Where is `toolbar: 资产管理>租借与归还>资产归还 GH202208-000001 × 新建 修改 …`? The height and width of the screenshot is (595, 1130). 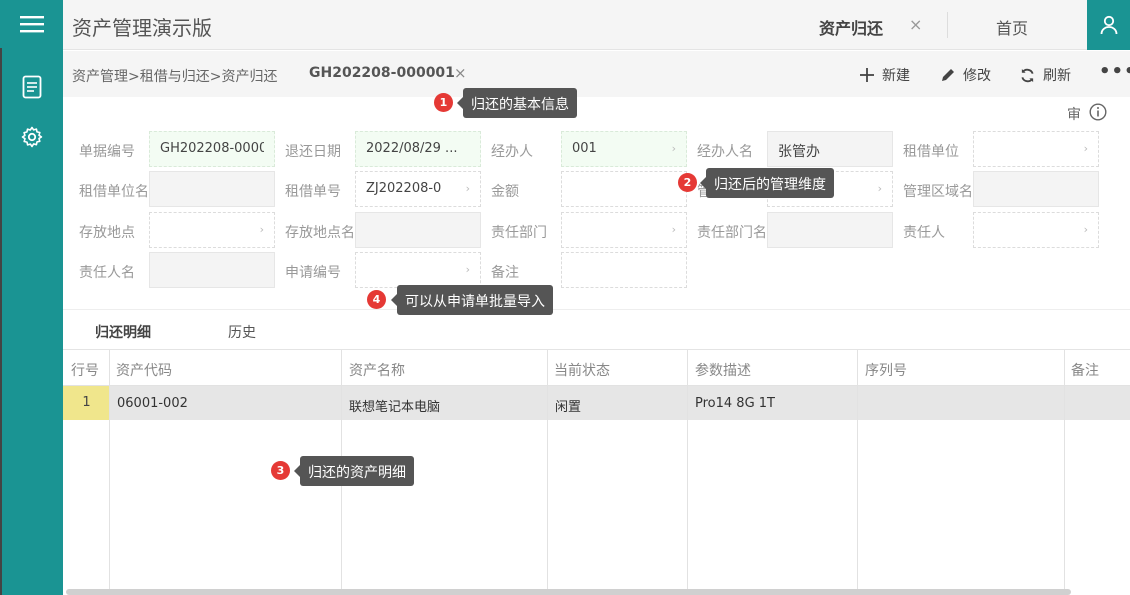
toolbar: 资产管理>租借与归还>资产归还 GH202208-000001 × 新建 修改 … is located at coordinates (596, 74).